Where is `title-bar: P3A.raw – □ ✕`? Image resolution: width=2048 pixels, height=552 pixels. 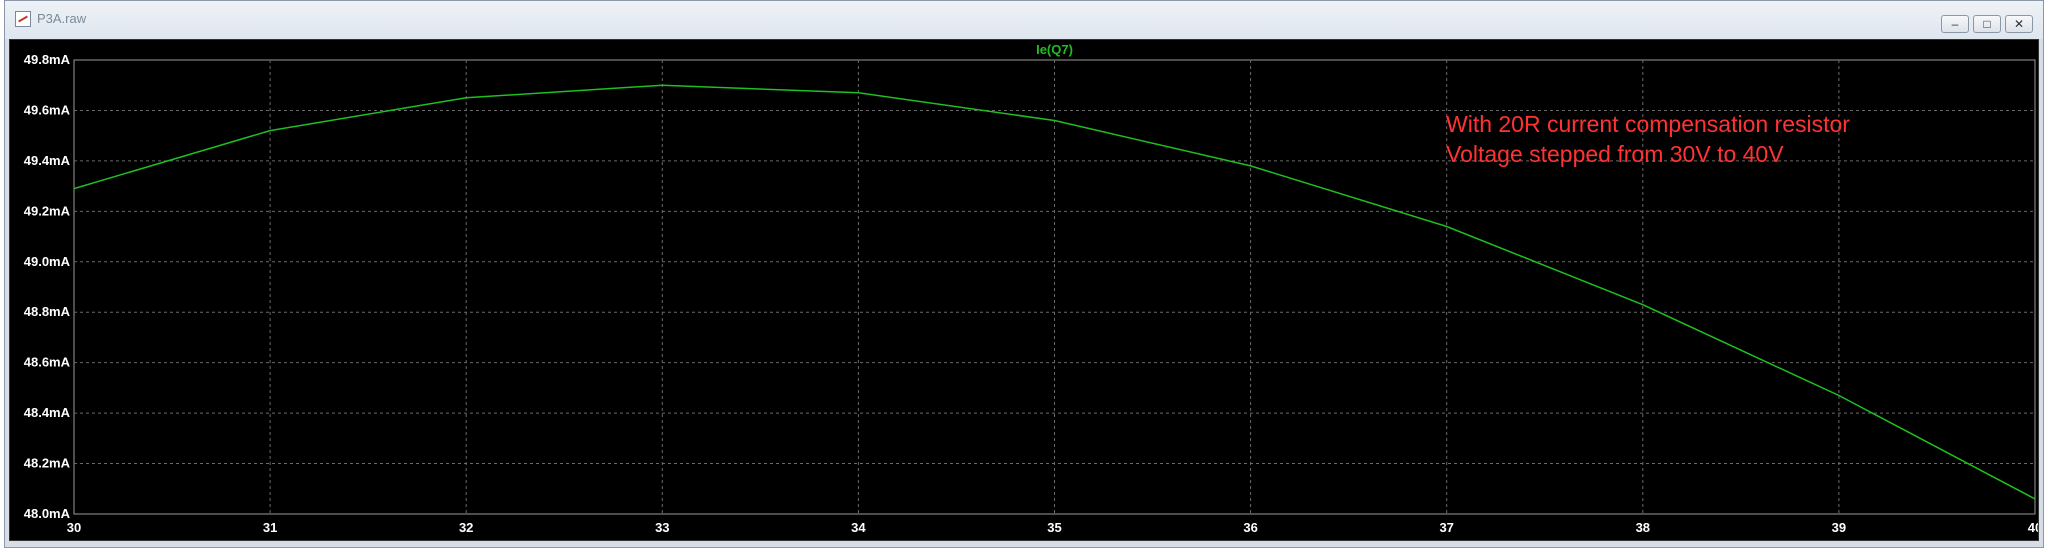
title-bar: P3A.raw – □ ✕ is located at coordinates (1024, 20).